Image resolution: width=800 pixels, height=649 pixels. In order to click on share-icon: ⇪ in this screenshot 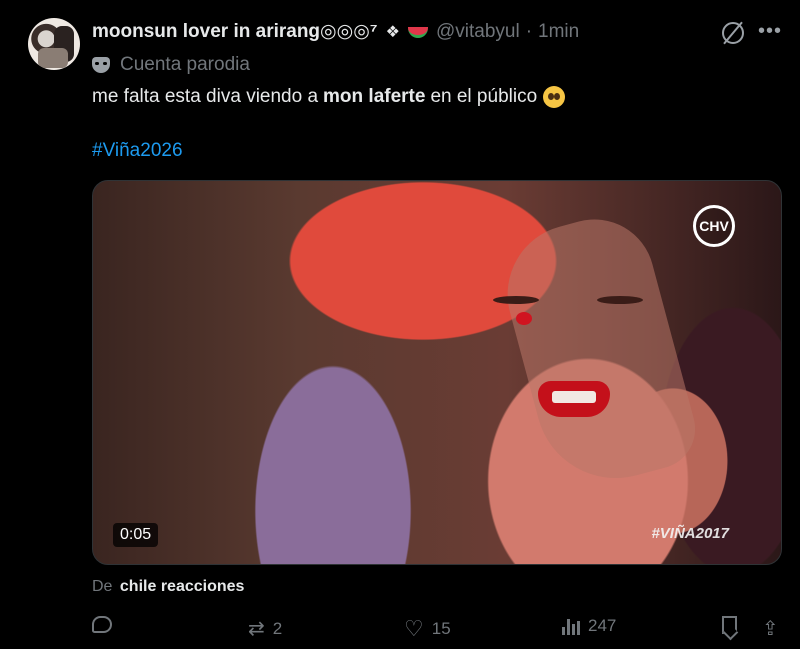, I will do `click(770, 629)`.